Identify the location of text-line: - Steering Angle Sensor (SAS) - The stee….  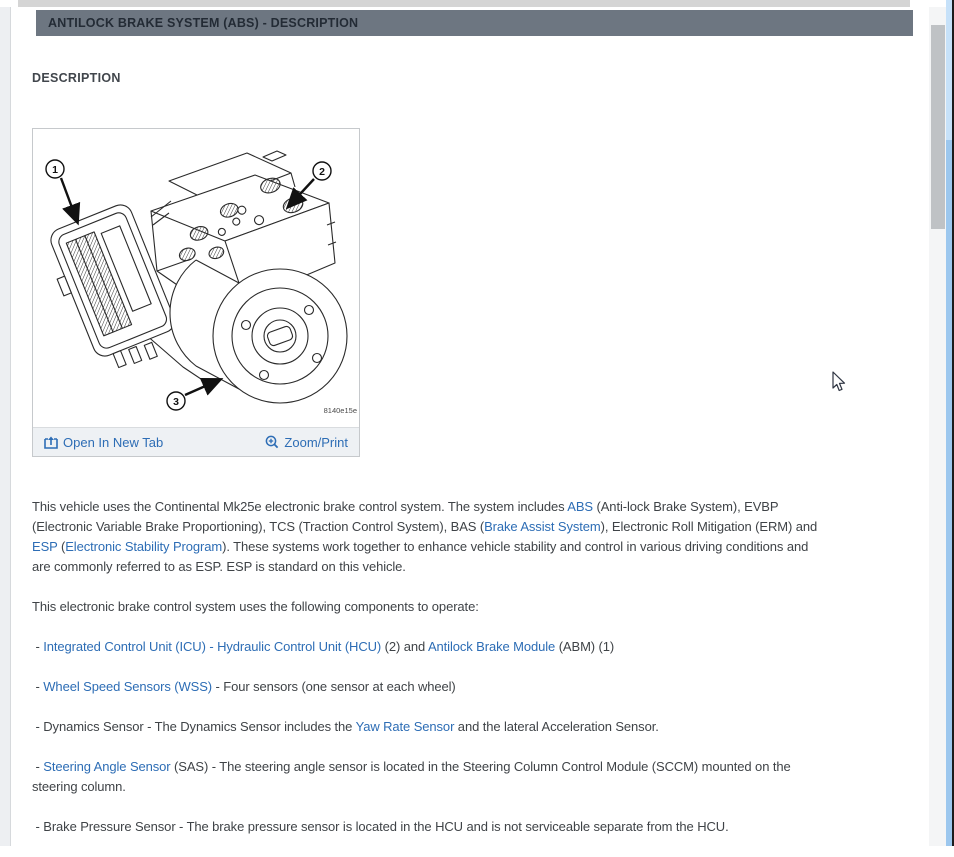
(480, 767).